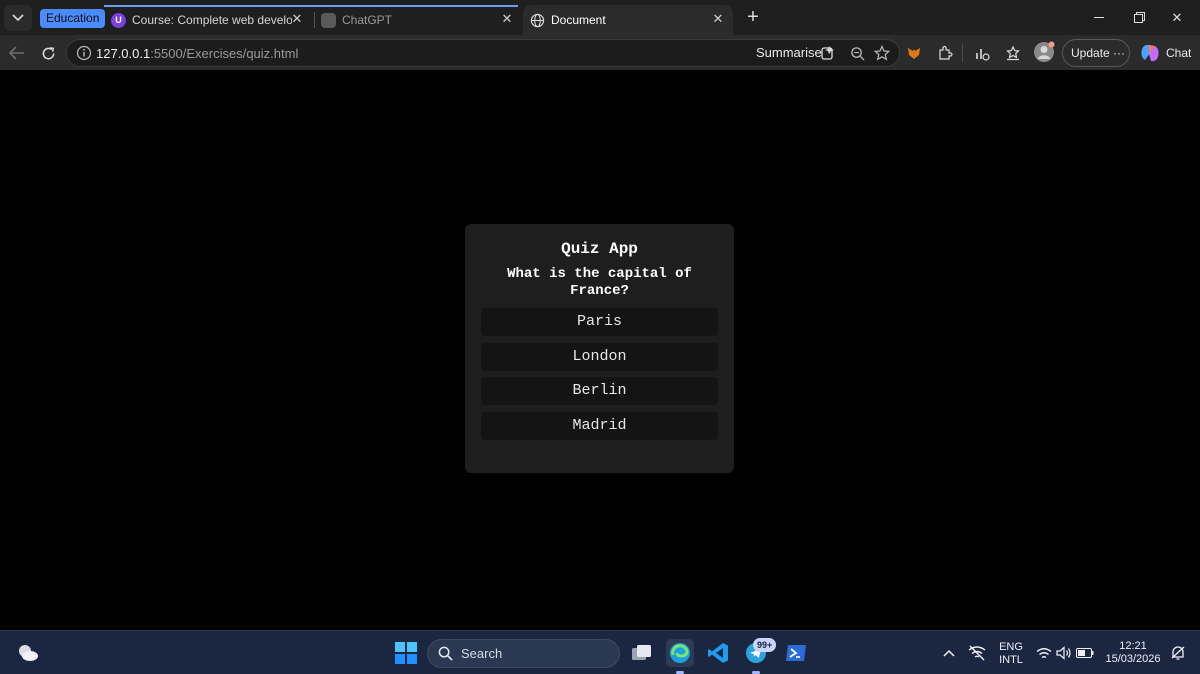  What do you see at coordinates (765, 645) in the screenshot?
I see `notification-badge: 99+` at bounding box center [765, 645].